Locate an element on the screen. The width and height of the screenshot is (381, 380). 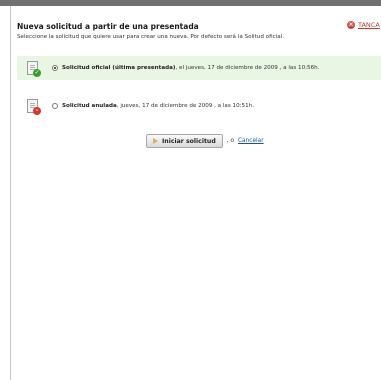
start-request-button: Iniciar solicitud is located at coordinates (184, 141).